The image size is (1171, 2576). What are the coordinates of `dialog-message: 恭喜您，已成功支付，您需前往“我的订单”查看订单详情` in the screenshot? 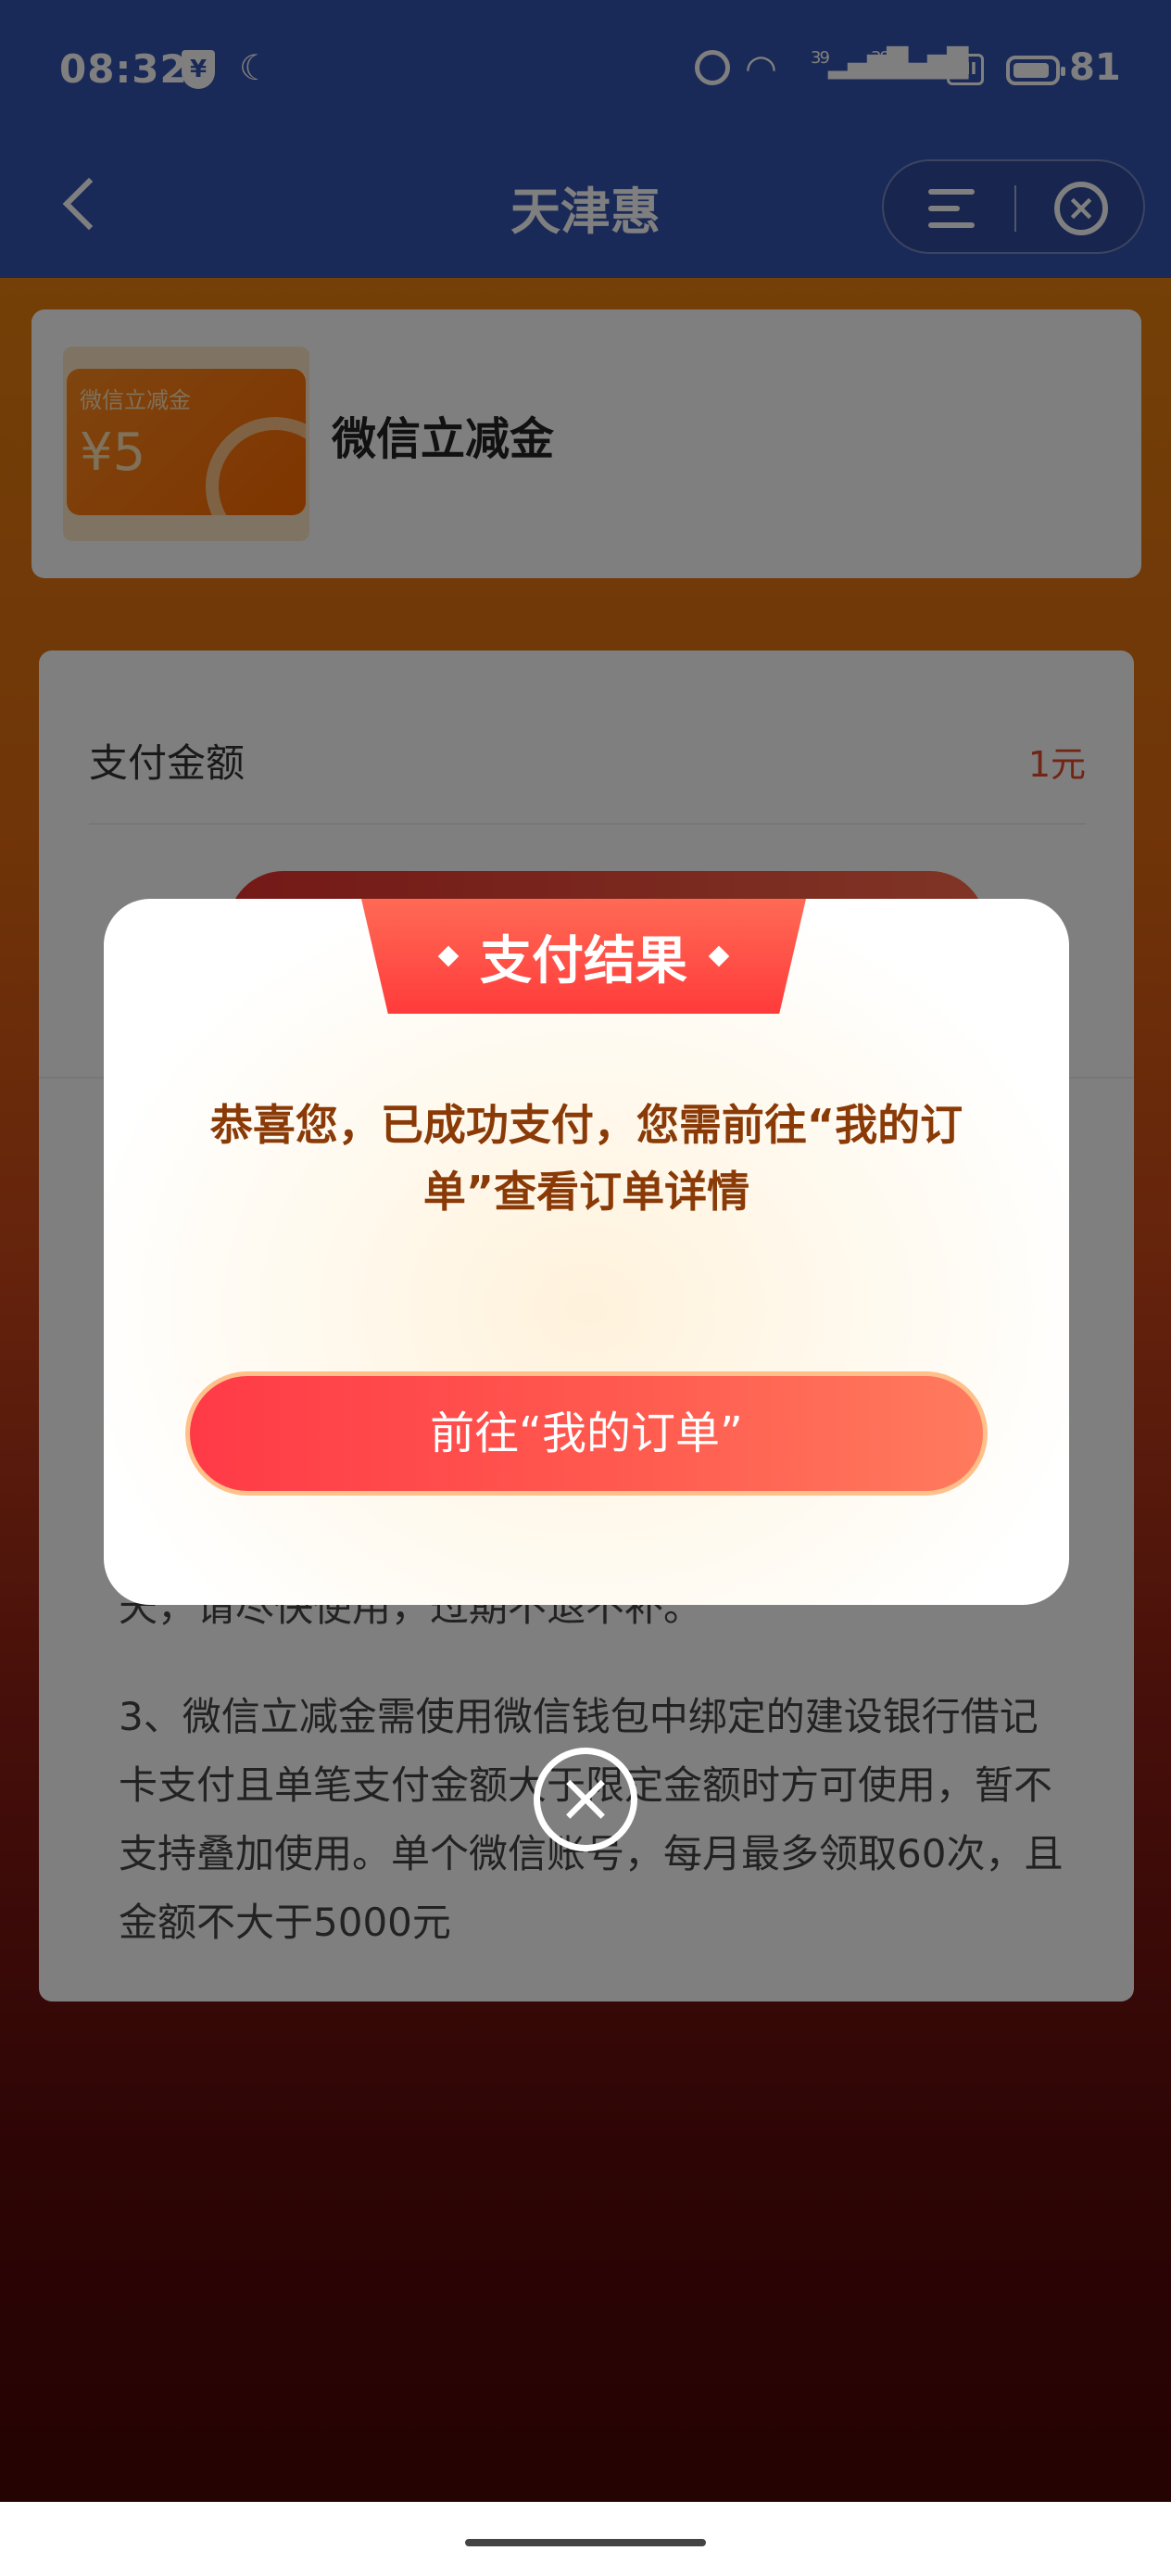 It's located at (586, 1159).